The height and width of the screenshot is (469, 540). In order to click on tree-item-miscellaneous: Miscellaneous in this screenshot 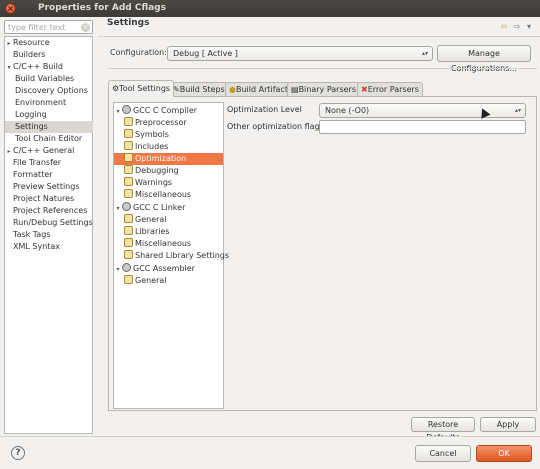, I will do `click(157, 195)`.